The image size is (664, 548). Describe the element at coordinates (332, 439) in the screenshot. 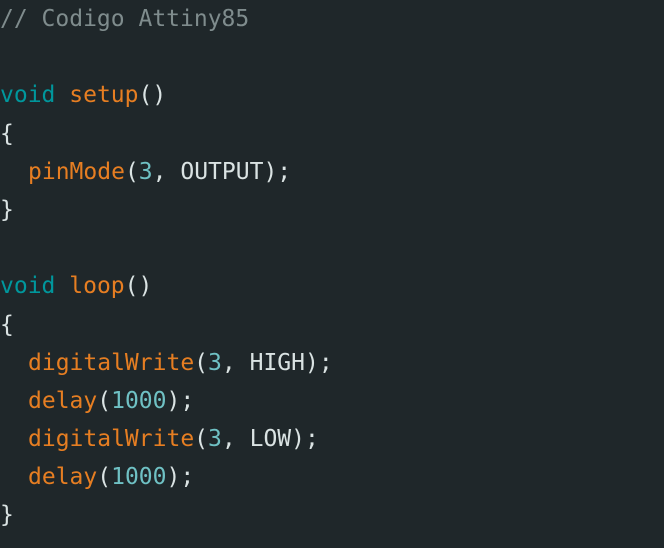

I see `code-line: digitalWrite(3, LOW);` at that location.